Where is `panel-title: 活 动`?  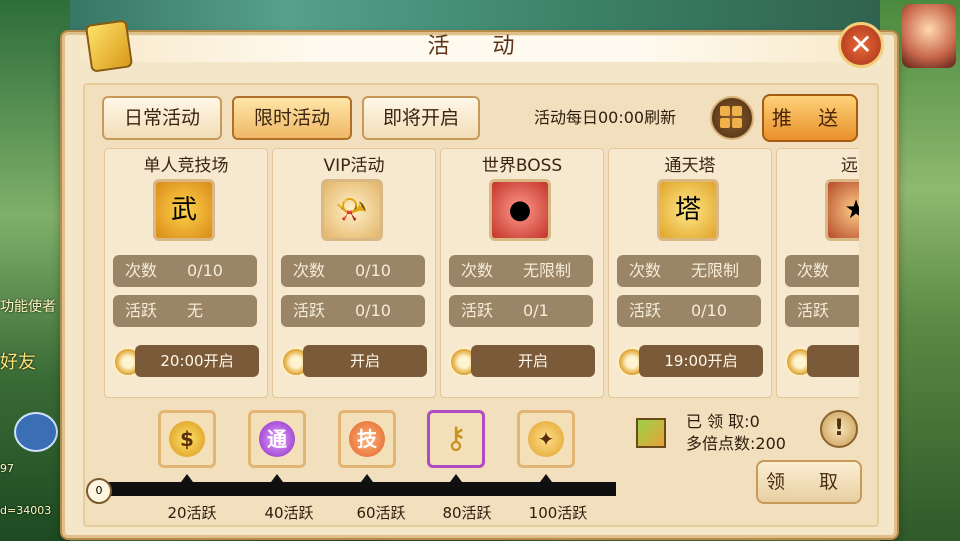 panel-title: 活 动 is located at coordinates (480, 46).